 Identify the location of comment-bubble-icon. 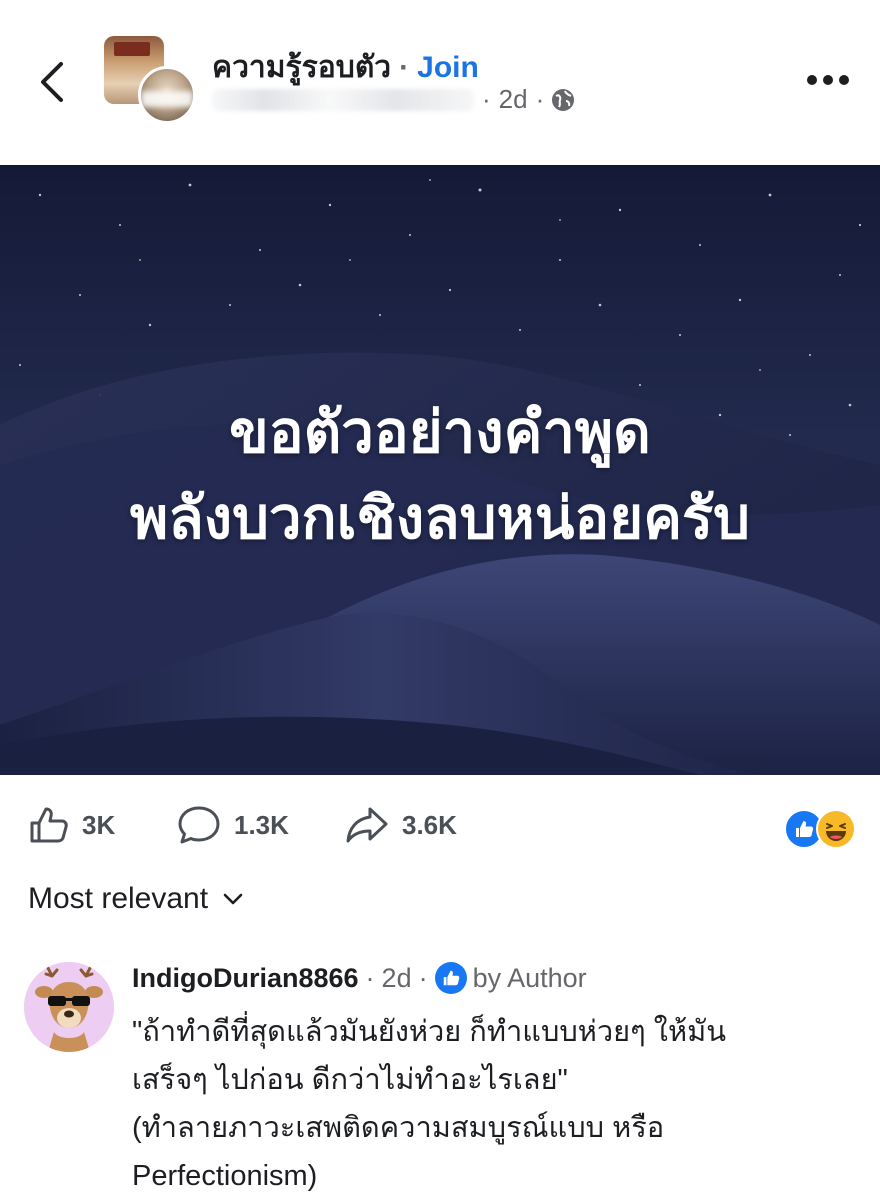
(199, 825).